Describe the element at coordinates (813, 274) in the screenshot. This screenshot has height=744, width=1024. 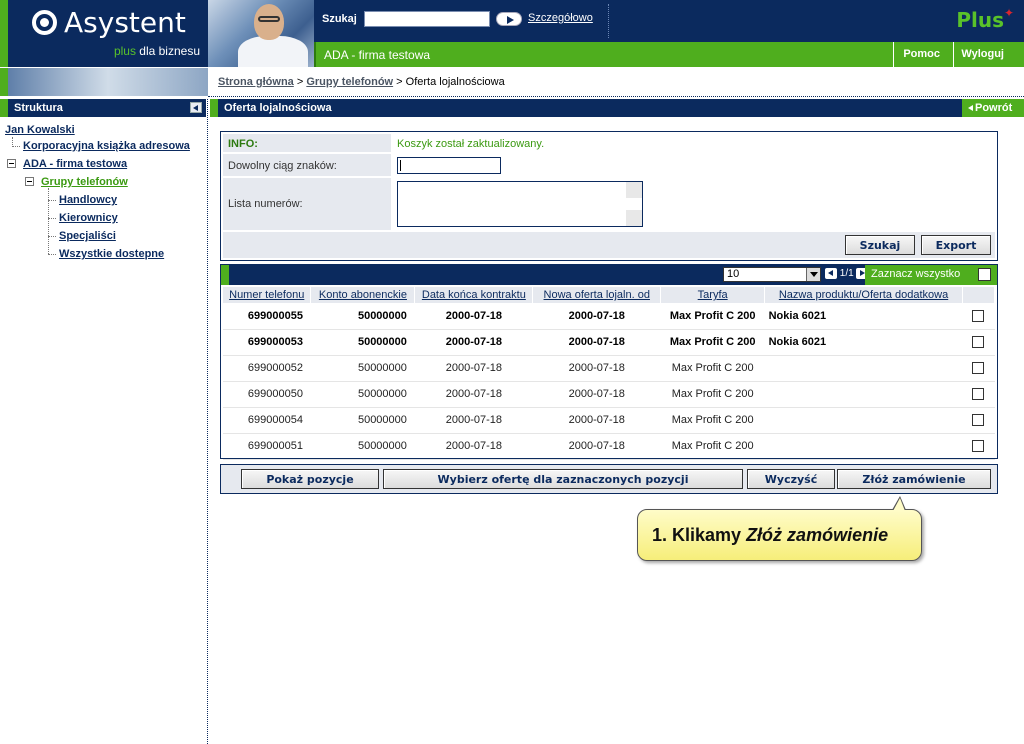
I see `chevron-down-icon` at that location.